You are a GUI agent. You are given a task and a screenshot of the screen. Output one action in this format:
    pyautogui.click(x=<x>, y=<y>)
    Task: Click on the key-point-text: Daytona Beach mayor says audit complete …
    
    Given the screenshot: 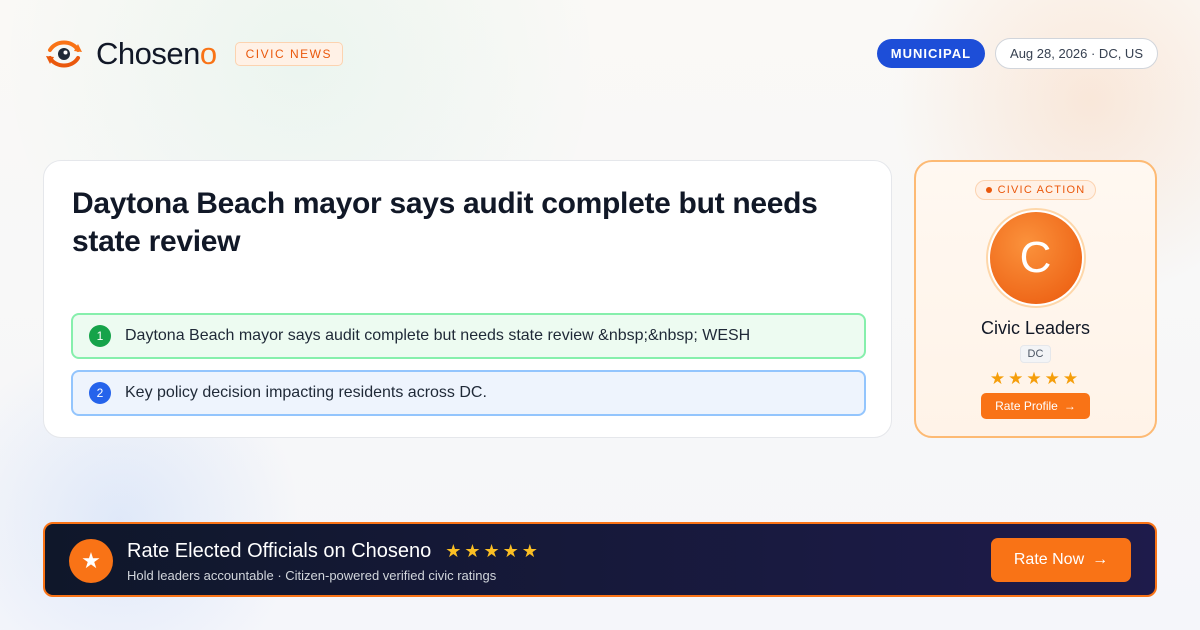 What is the action you would take?
    pyautogui.click(x=438, y=335)
    